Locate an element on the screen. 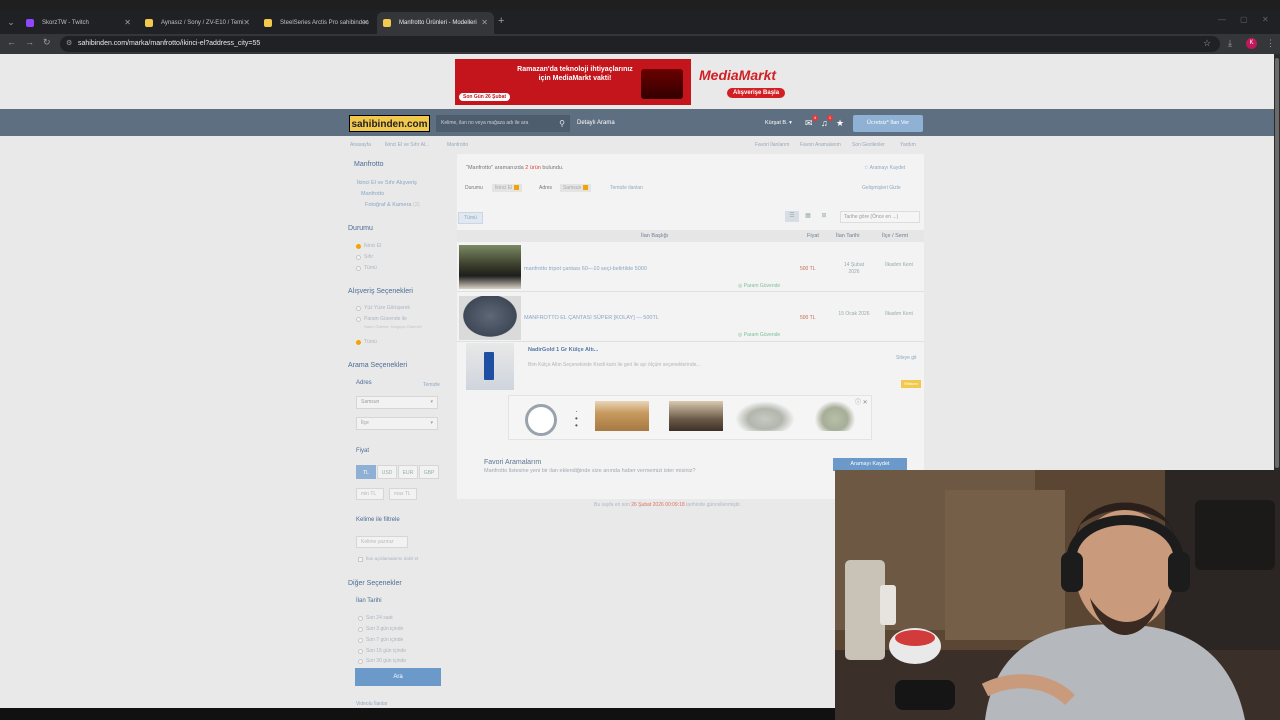 This screenshot has width=1280, height=720. filter-chip-durumu: İkinci El is located at coordinates (507, 188).